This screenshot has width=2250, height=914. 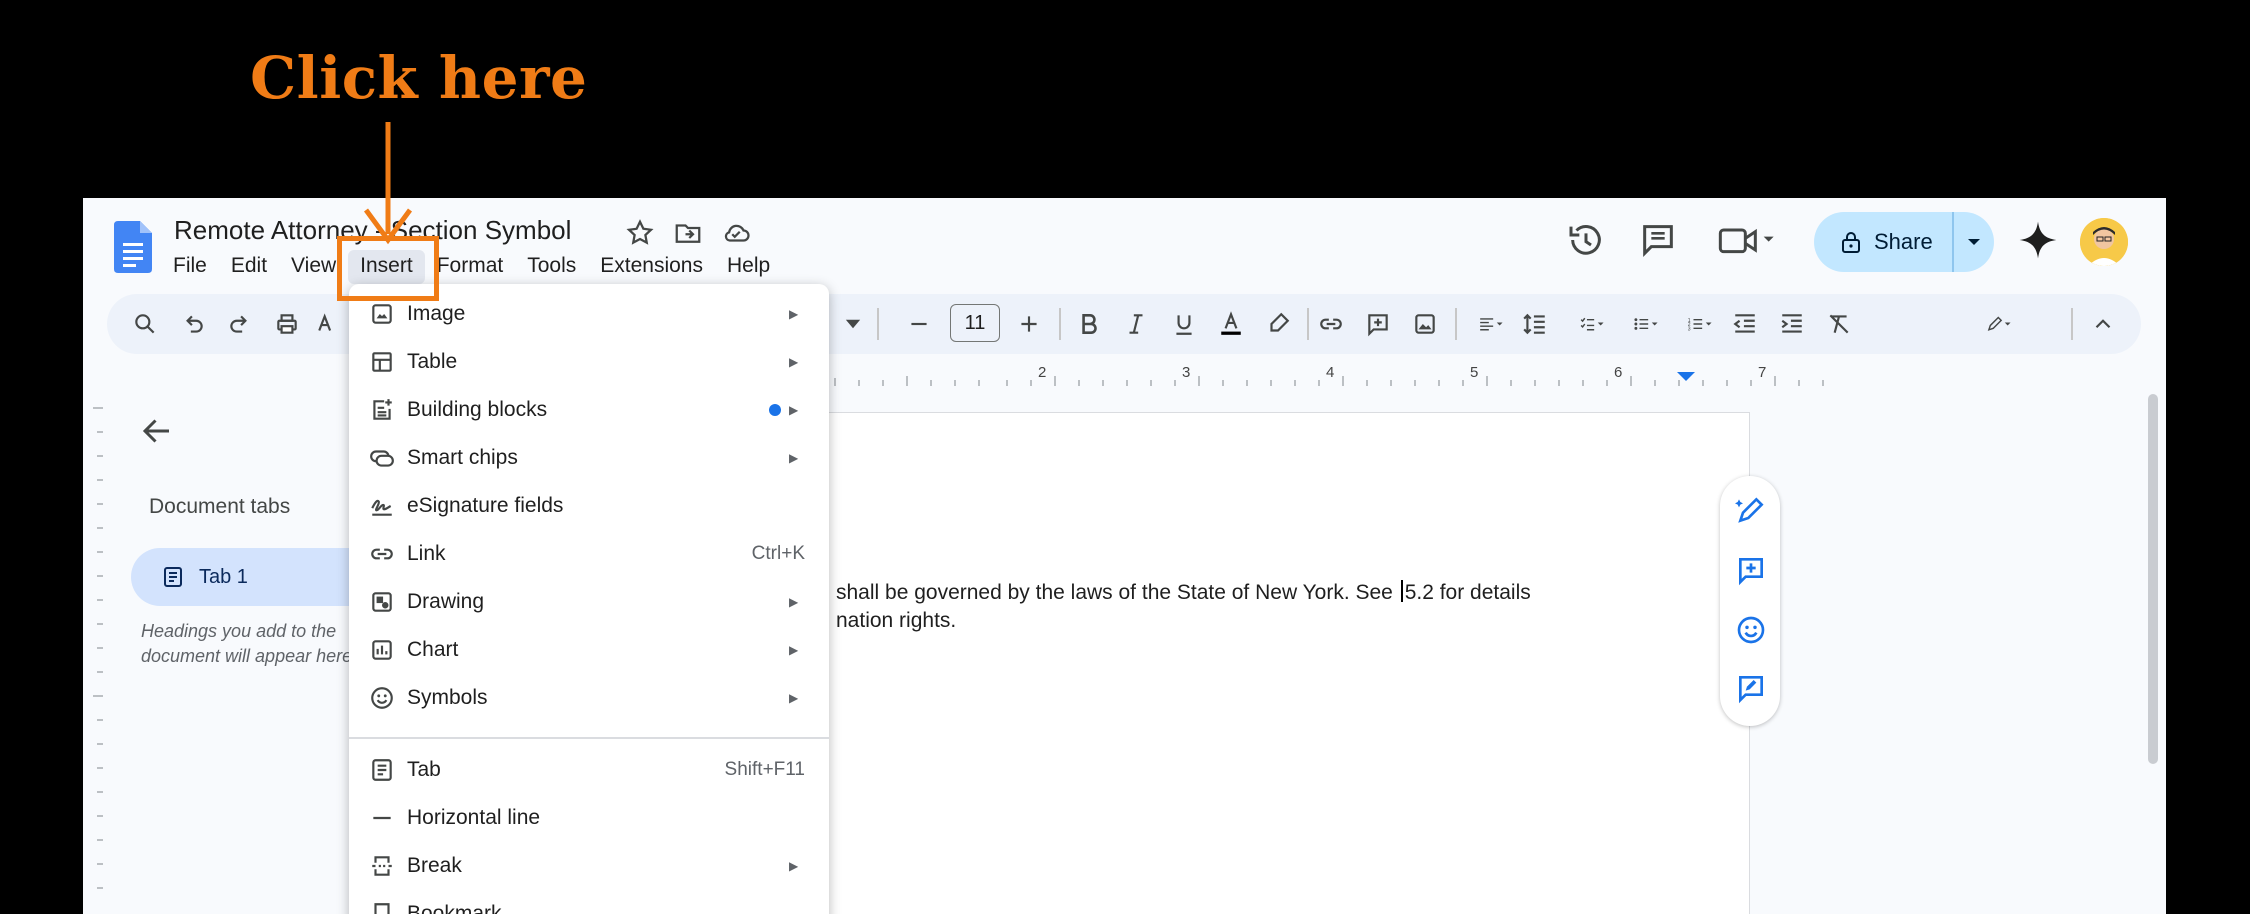 I want to click on checklist-icon, so click(x=1592, y=324).